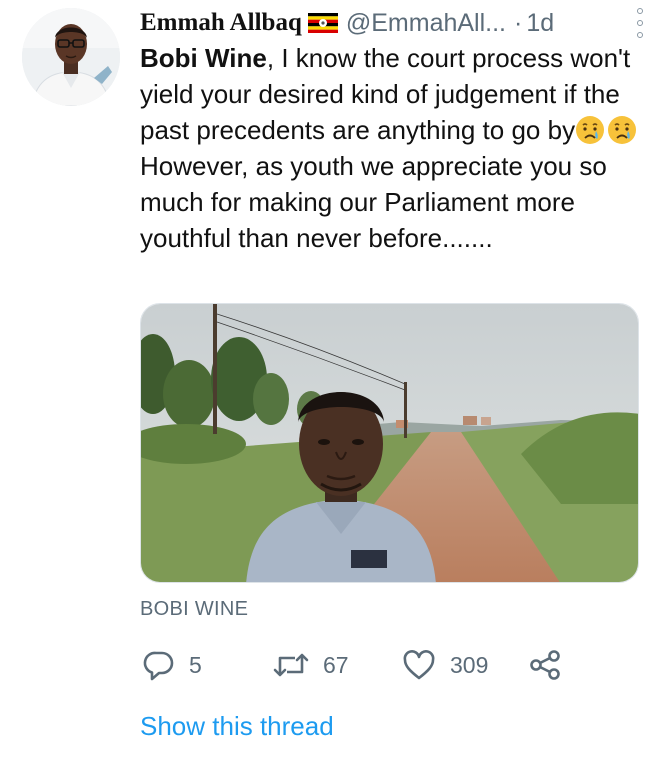 This screenshot has height=762, width=661. Describe the element at coordinates (540, 23) in the screenshot. I see `tweet-timestamp: 1d` at that location.